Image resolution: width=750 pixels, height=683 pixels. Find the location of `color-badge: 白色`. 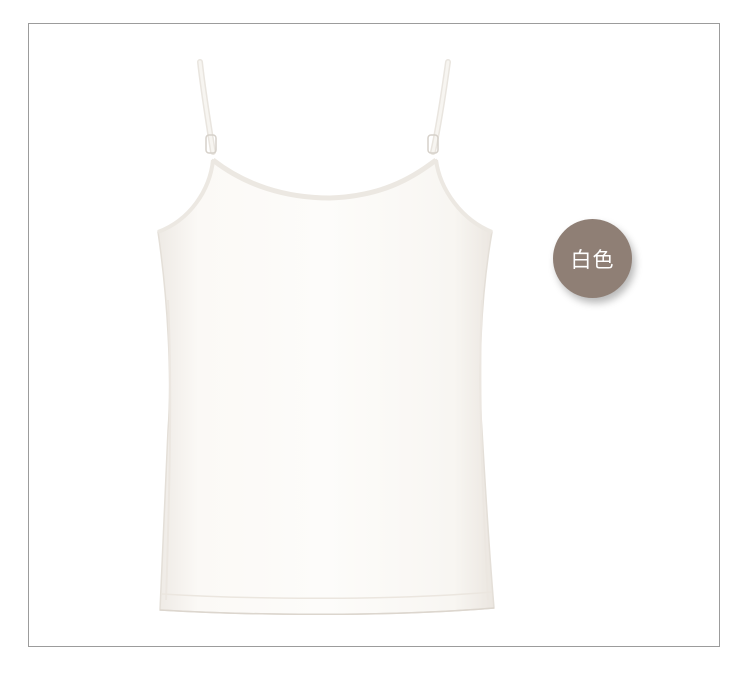

color-badge: 白色 is located at coordinates (592, 258).